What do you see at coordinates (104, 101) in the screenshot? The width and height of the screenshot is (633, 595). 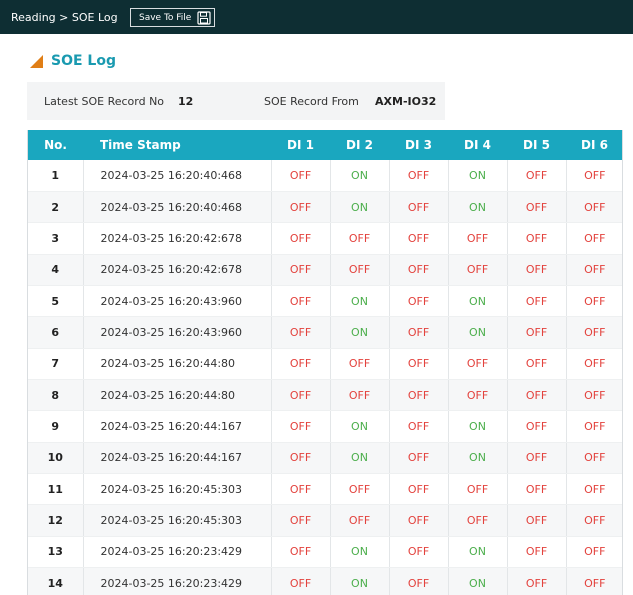 I see `latest-record-label: Latest SOE Record No` at bounding box center [104, 101].